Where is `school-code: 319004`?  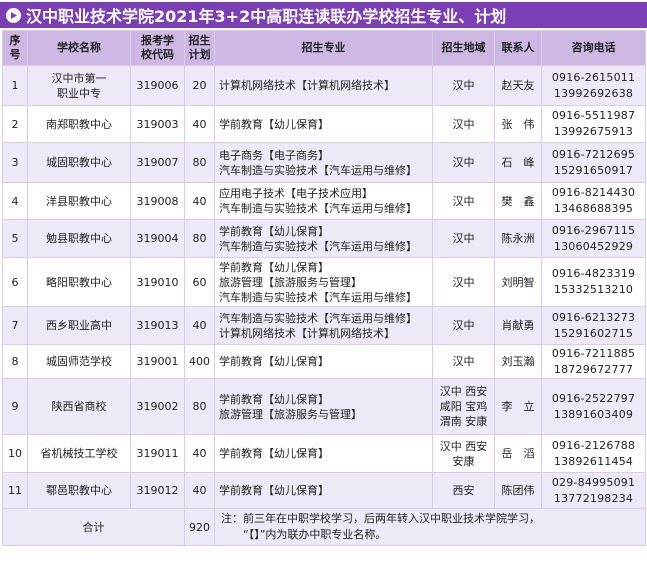
school-code: 319004 is located at coordinates (157, 238).